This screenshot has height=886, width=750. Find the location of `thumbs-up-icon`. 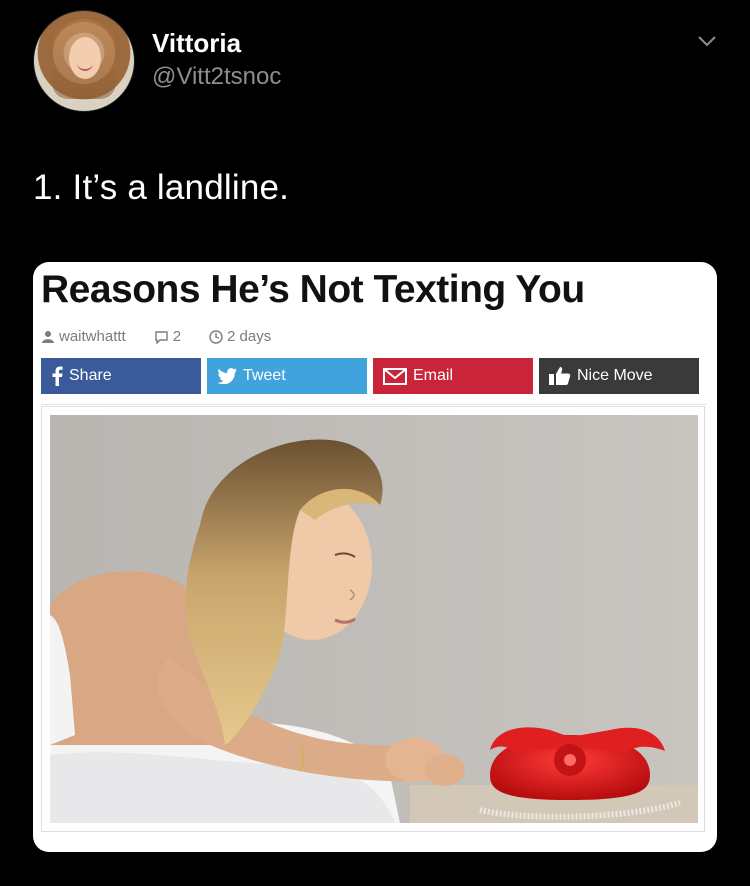

thumbs-up-icon is located at coordinates (560, 376).